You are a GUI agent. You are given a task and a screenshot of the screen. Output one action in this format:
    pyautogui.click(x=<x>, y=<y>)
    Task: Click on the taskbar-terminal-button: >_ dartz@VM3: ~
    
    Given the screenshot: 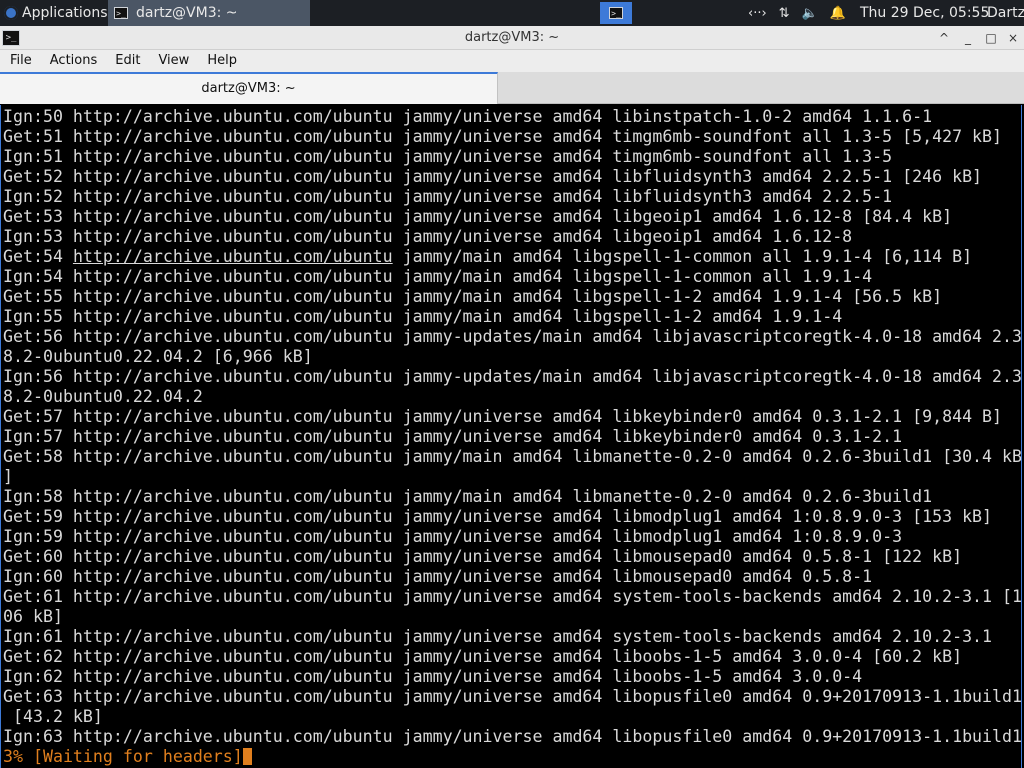 What is the action you would take?
    pyautogui.click(x=209, y=13)
    